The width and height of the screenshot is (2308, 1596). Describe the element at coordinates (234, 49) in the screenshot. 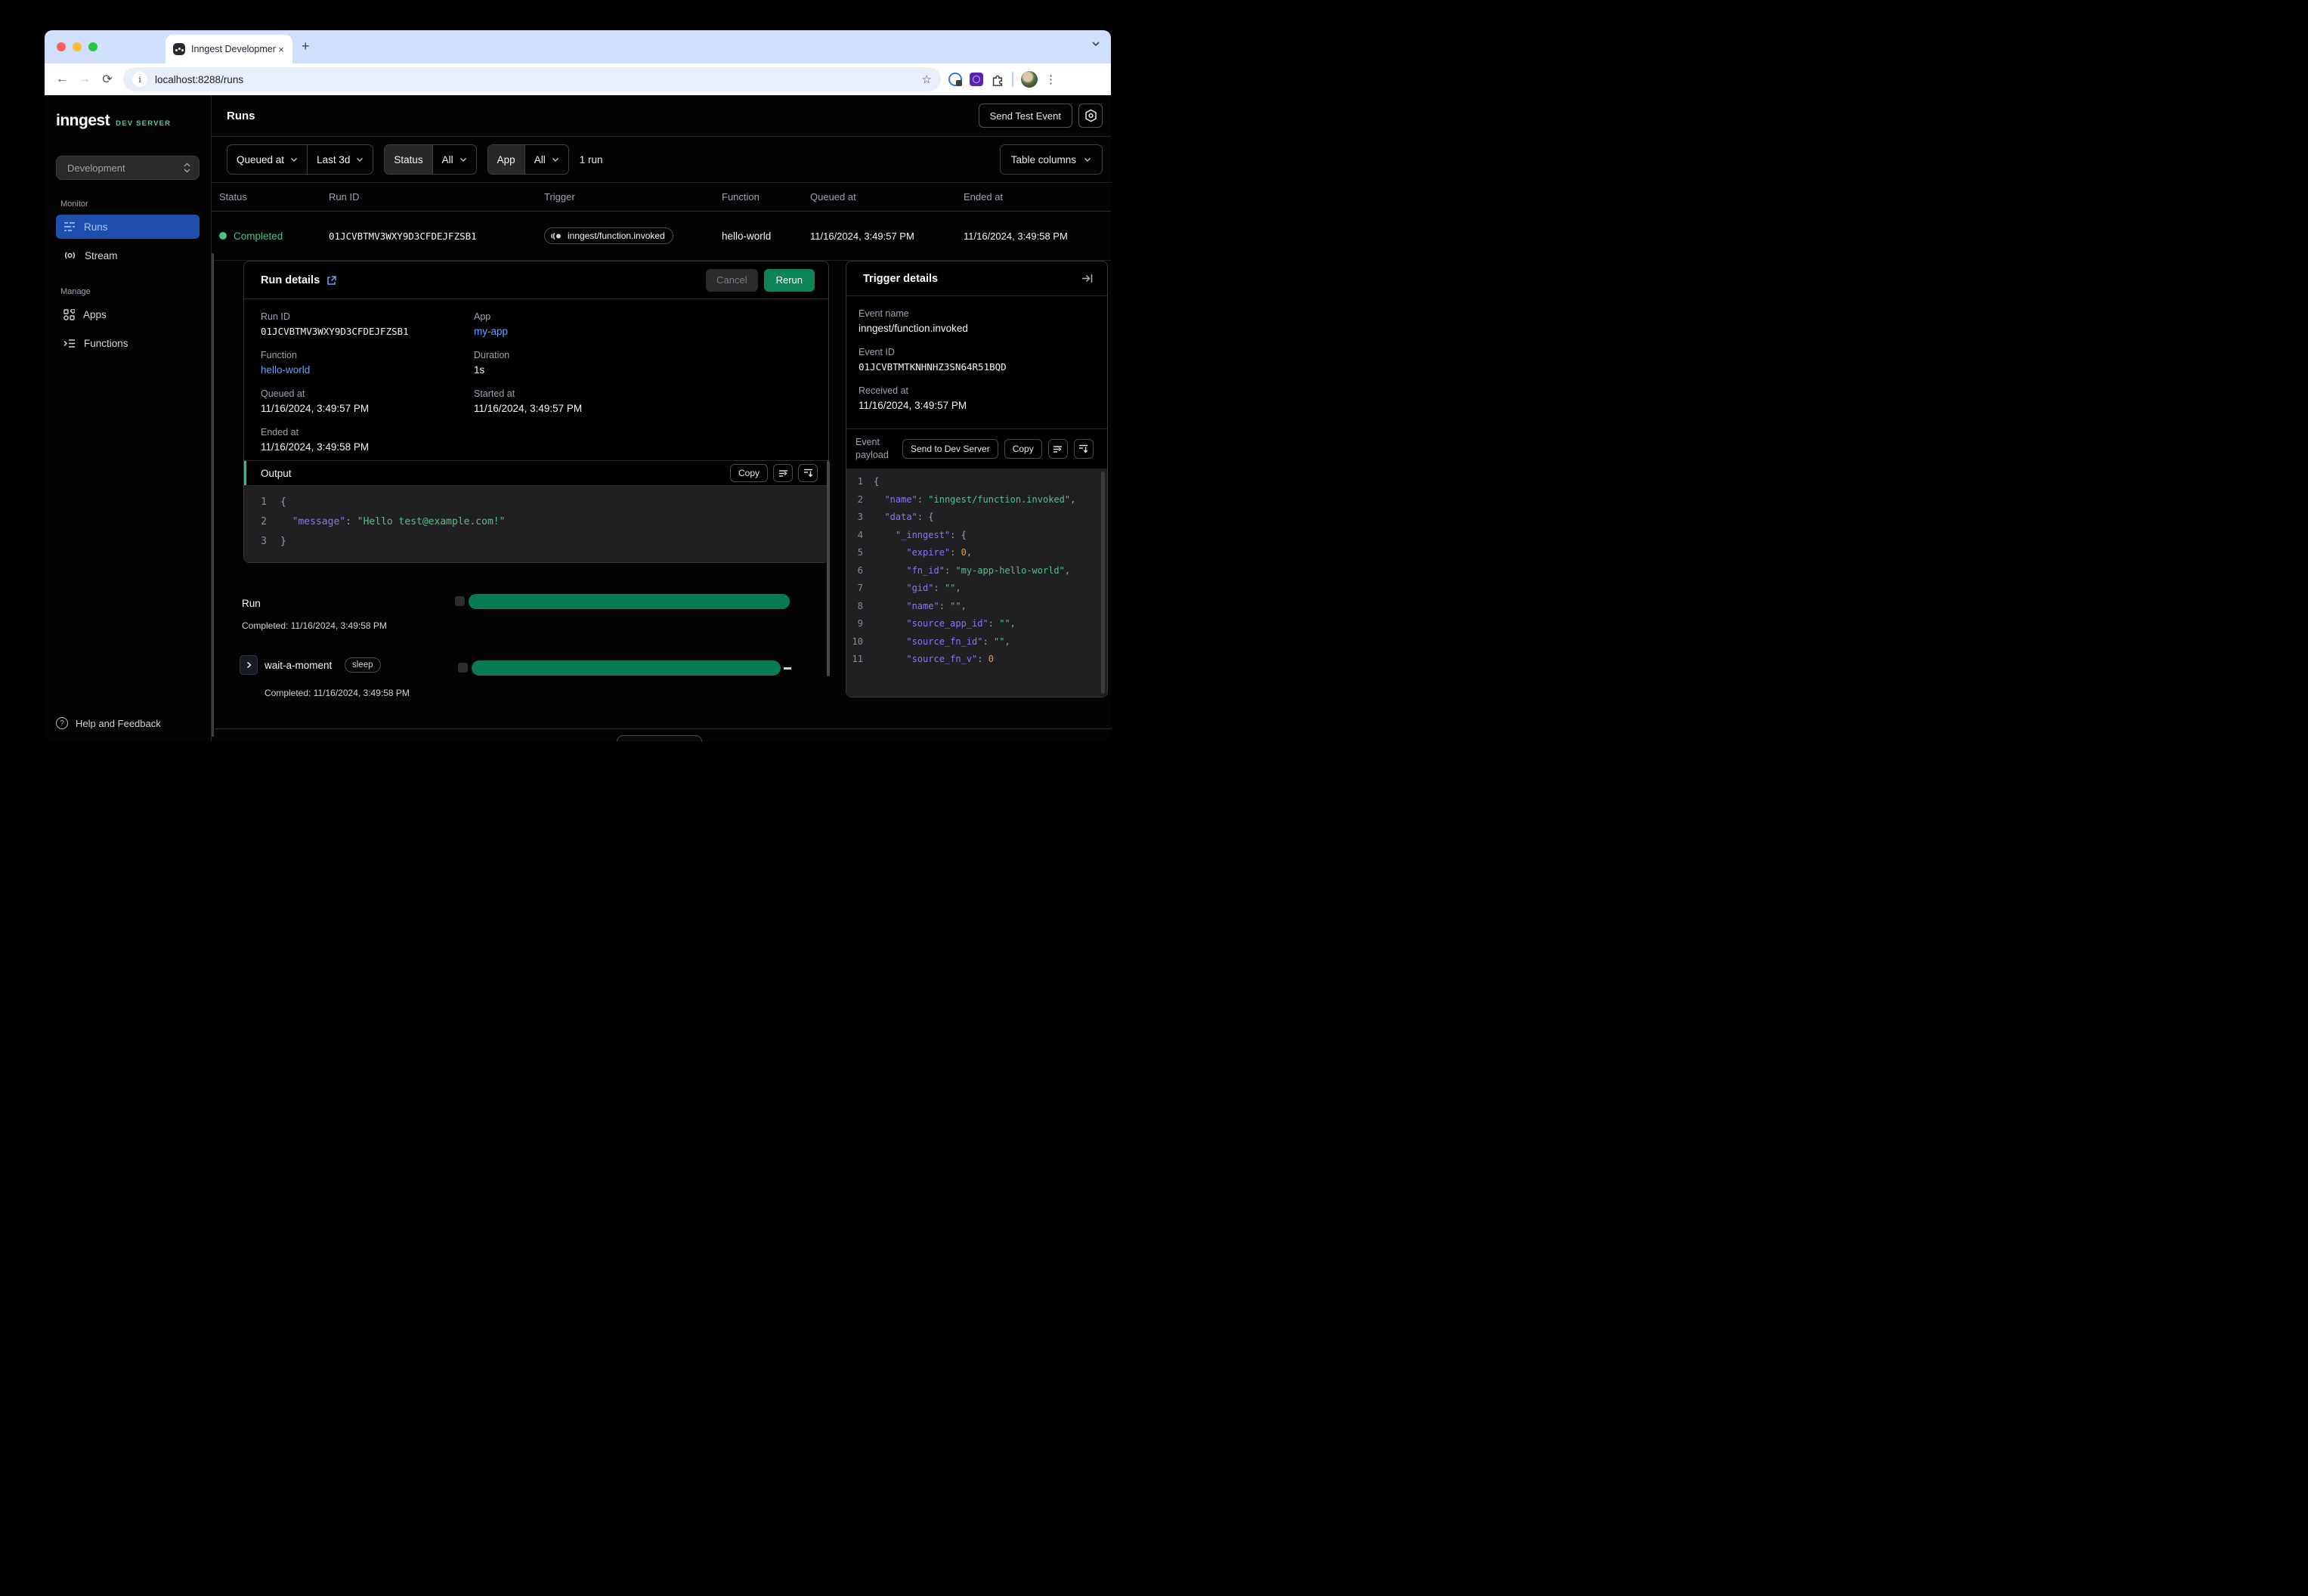

I see `tab-title: Inngest Development Server` at that location.